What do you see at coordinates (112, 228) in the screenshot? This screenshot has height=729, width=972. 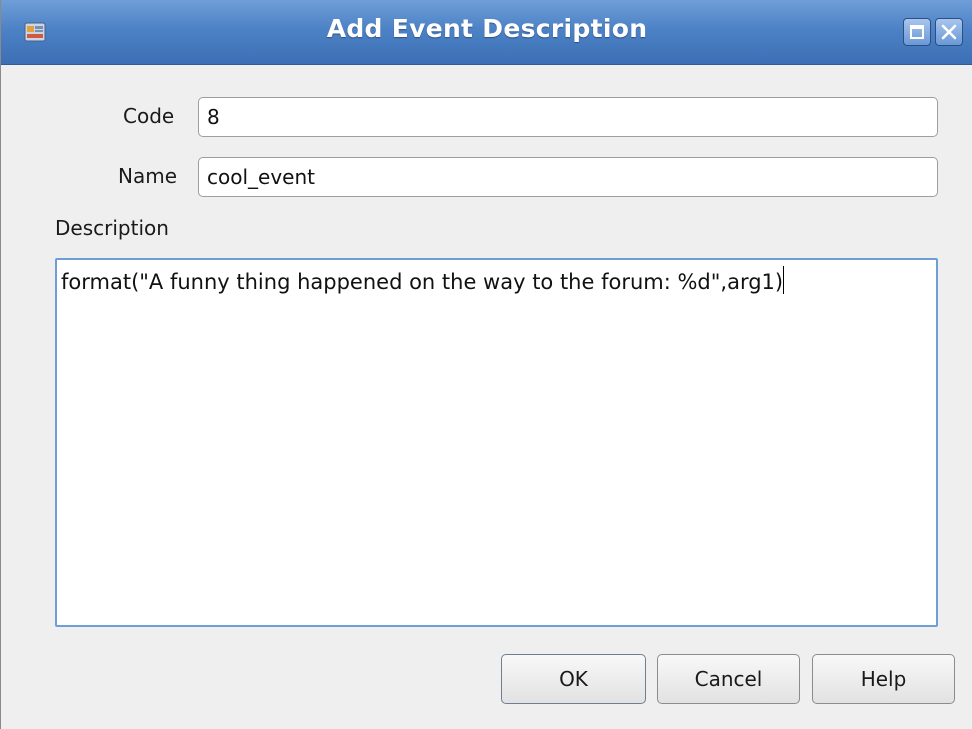 I see `description-label: Description` at bounding box center [112, 228].